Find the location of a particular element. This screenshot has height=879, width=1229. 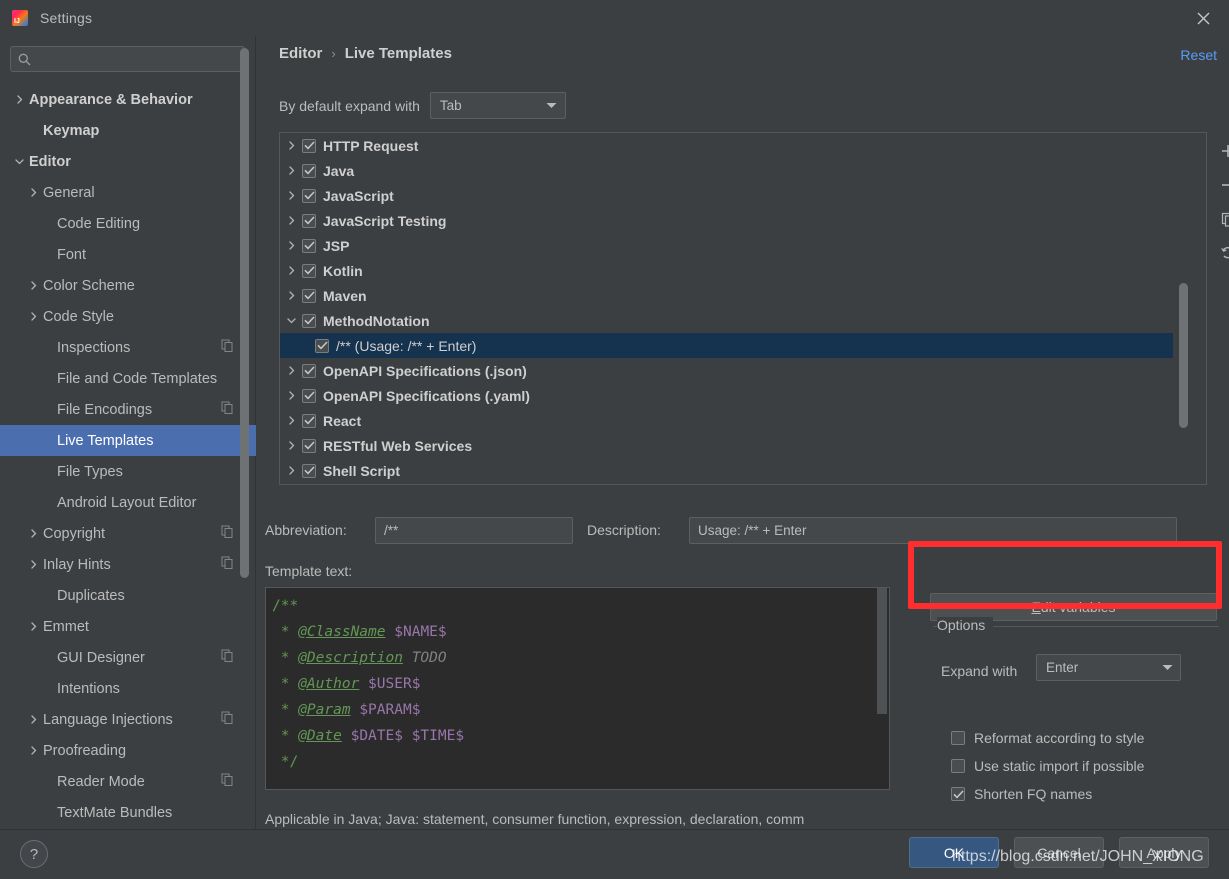

copy-icon is located at coordinates (1221, 219).